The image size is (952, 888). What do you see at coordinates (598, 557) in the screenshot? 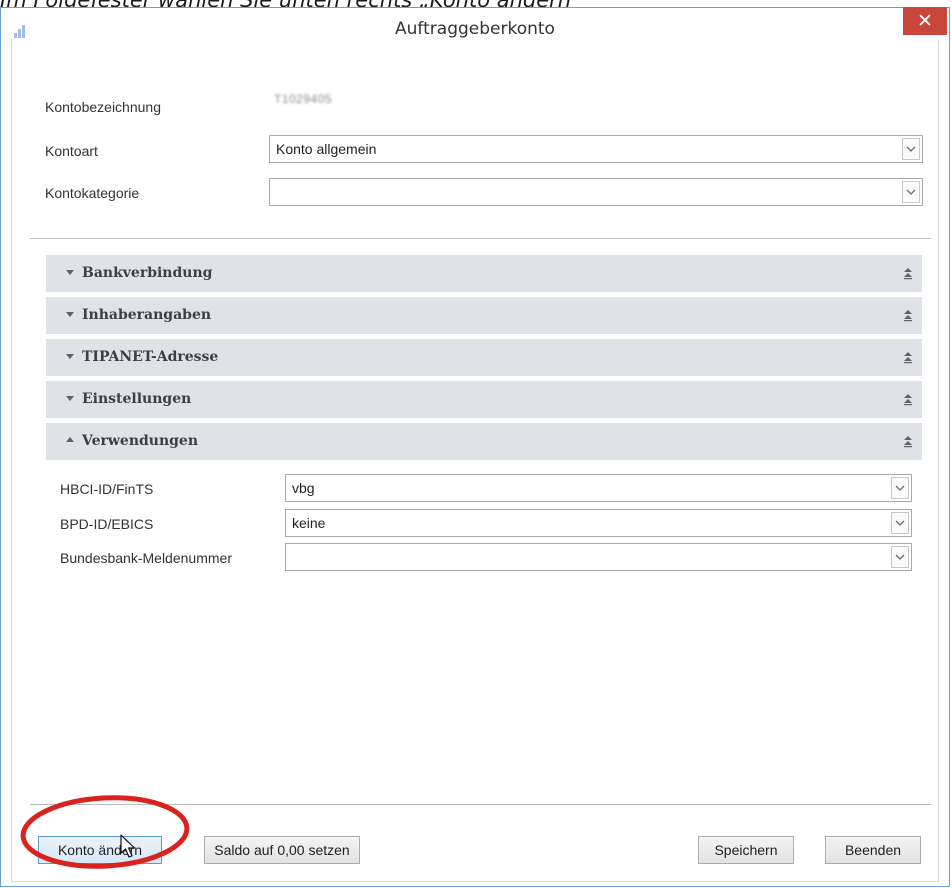
I see `bundesbank-select` at bounding box center [598, 557].